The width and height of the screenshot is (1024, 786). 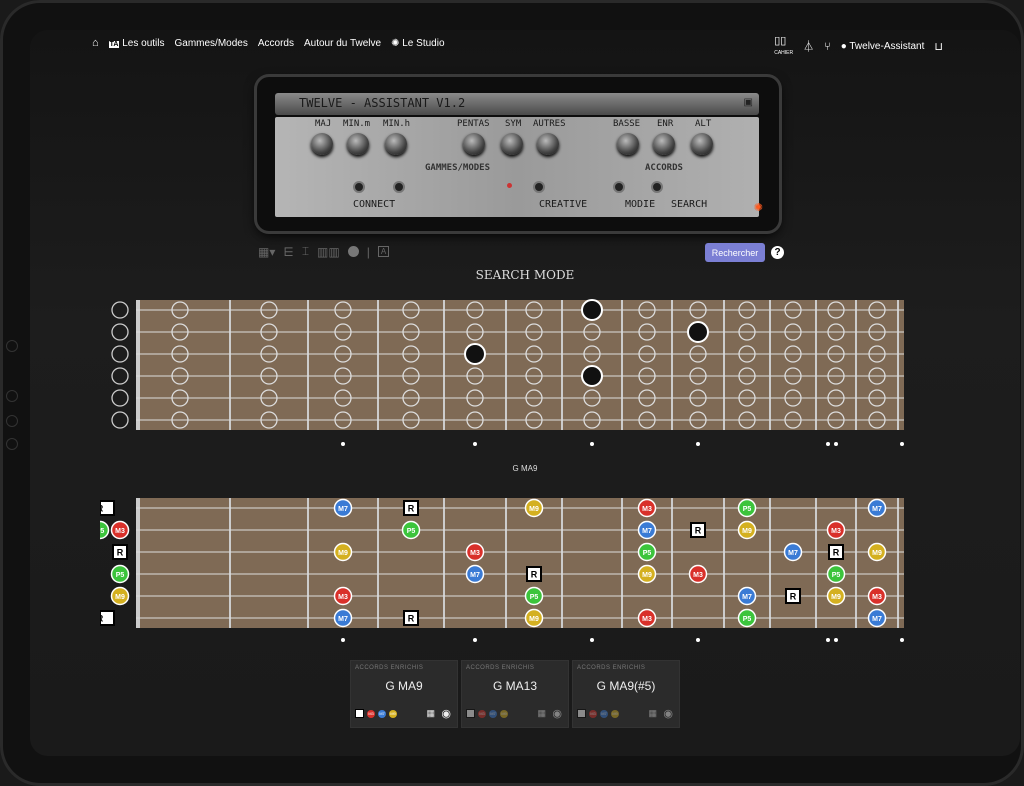 What do you see at coordinates (783, 47) in the screenshot?
I see `cahier-book-icon: ▯▯ CAHIER` at bounding box center [783, 47].